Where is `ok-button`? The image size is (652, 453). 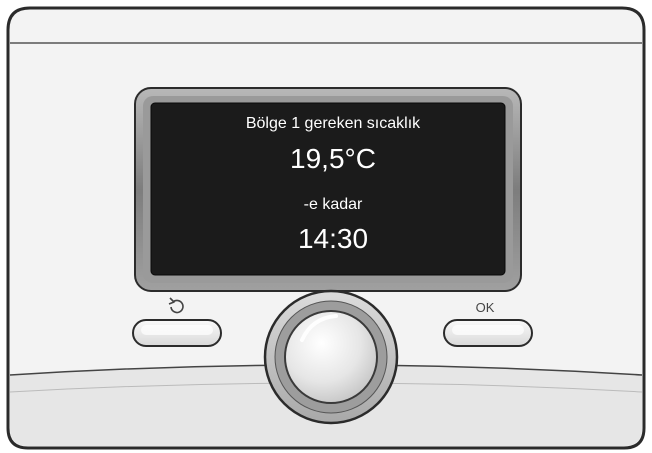
ok-button is located at coordinates (488, 333).